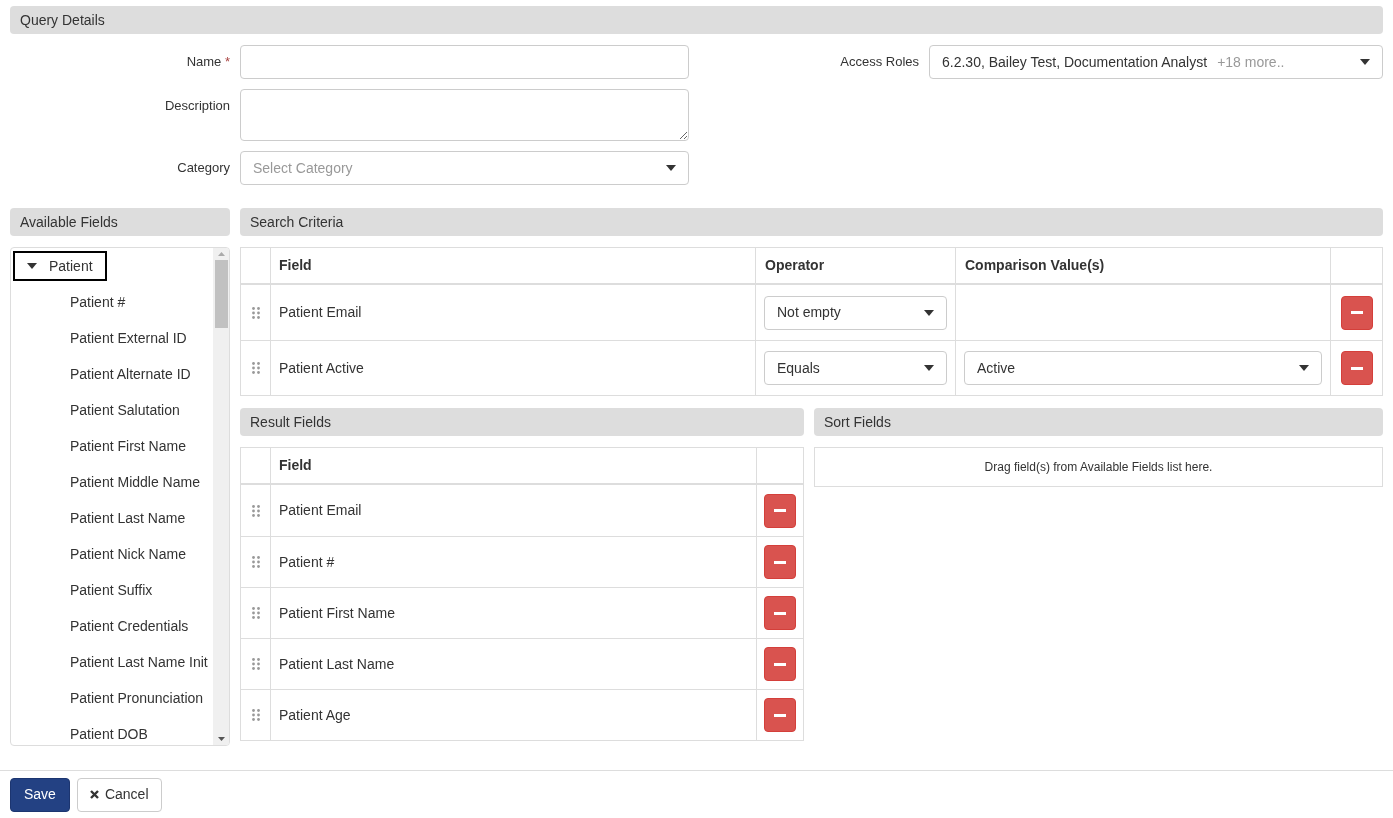 The image size is (1393, 818). I want to click on section-header: Search Criteria, so click(811, 222).